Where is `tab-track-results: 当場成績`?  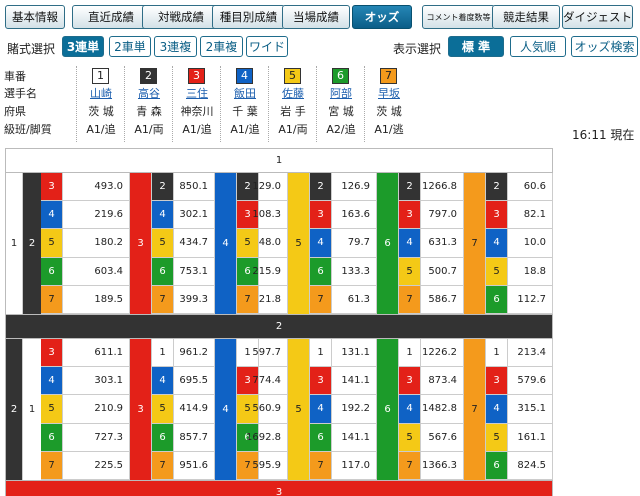
tab-track-results: 当場成績 is located at coordinates (316, 17).